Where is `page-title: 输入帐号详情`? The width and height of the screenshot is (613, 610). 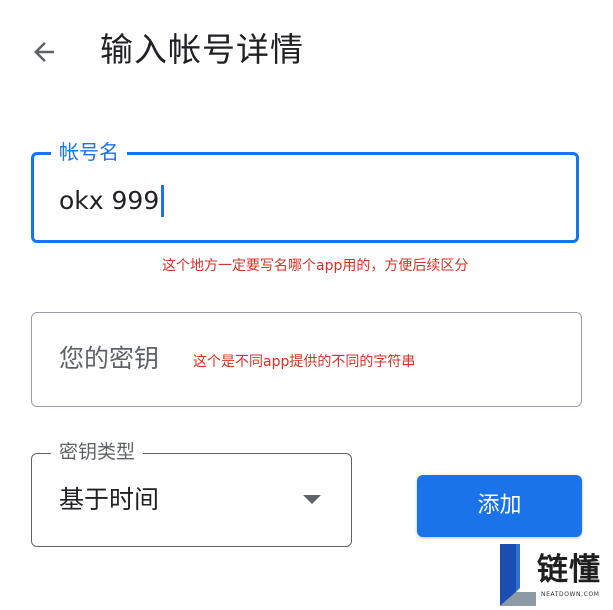 page-title: 输入帐号详情 is located at coordinates (202, 49).